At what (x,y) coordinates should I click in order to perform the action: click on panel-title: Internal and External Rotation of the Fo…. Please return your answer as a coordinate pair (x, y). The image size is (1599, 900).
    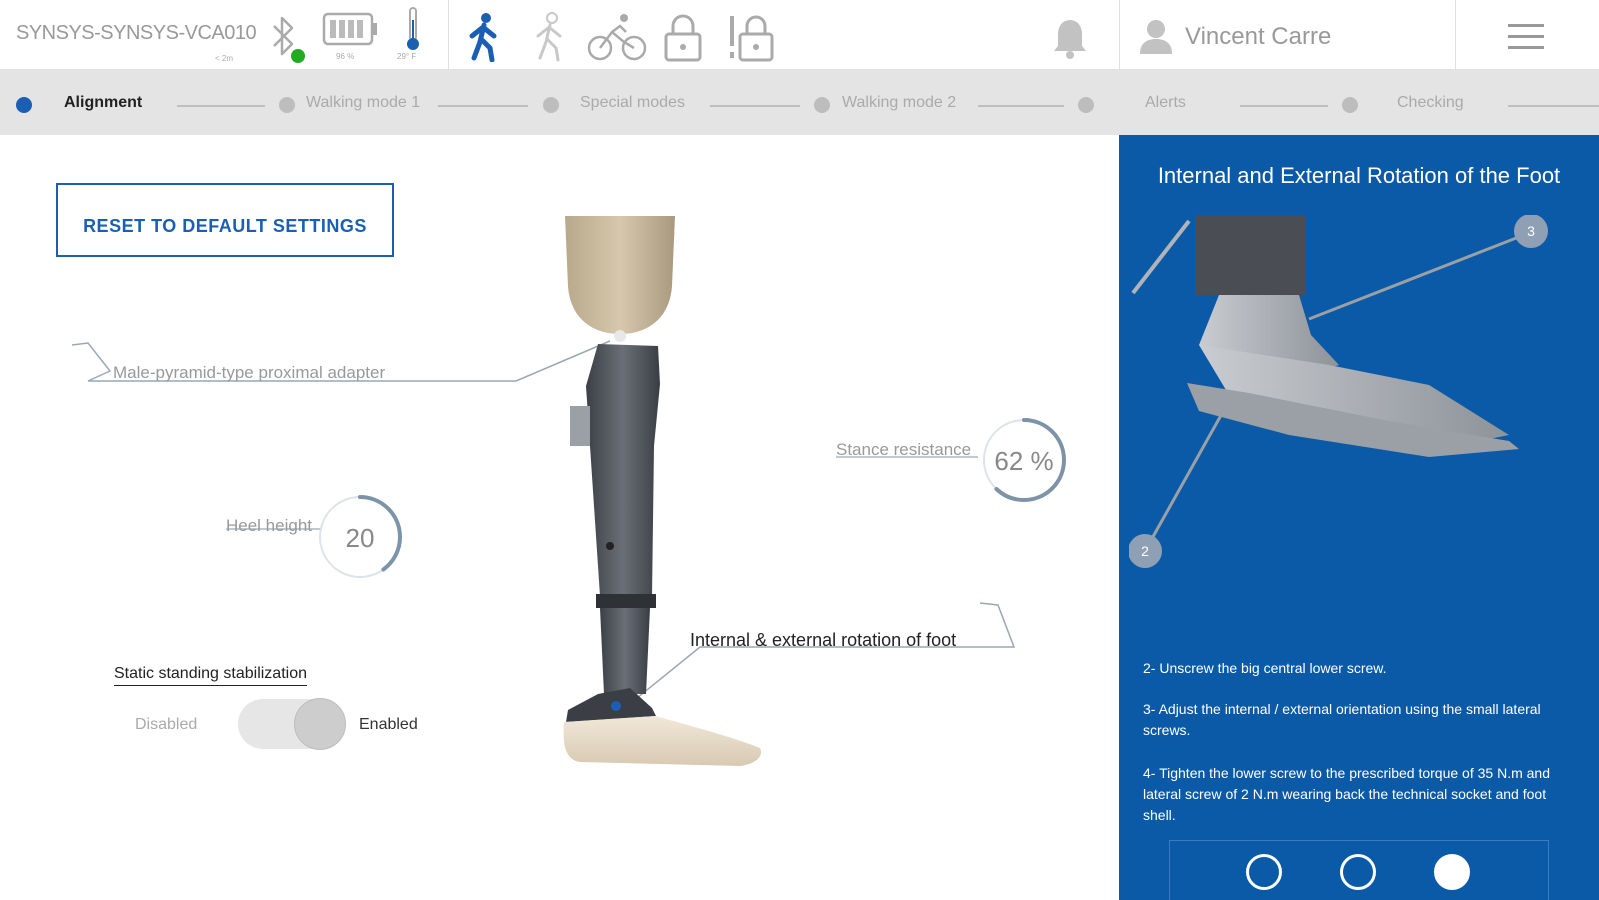
    Looking at the image, I should click on (1359, 175).